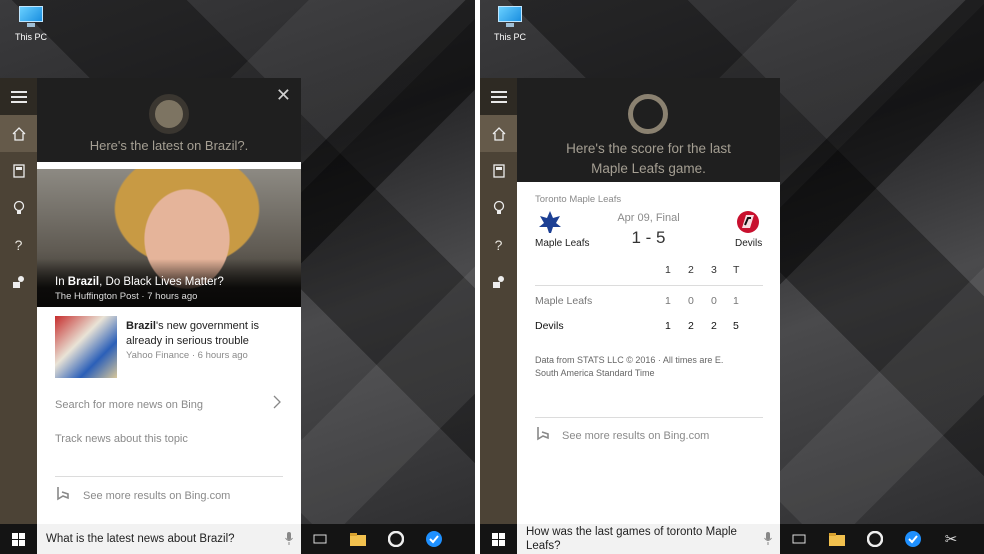 Image resolution: width=984 pixels, height=554 pixels. What do you see at coordinates (649, 271) in the screenshot?
I see `period-header-row: 1 2 3 T` at bounding box center [649, 271].